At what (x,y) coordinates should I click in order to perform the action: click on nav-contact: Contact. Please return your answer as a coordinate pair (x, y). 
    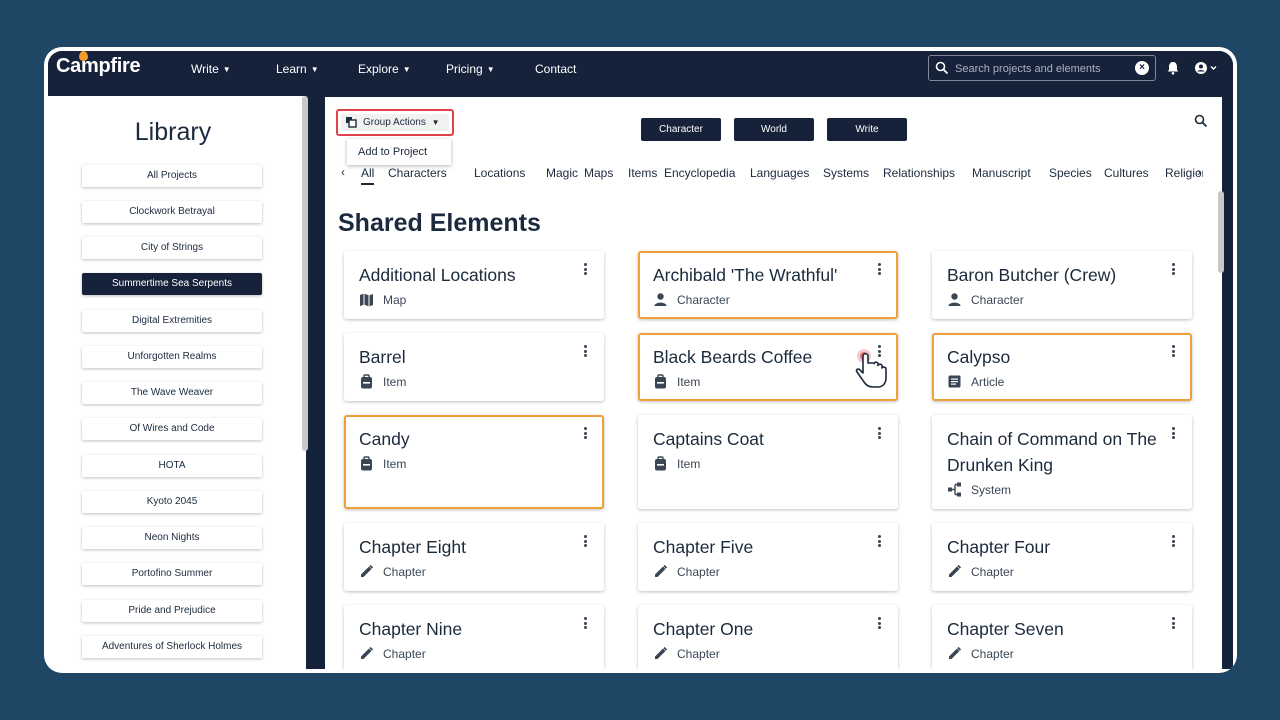
    Looking at the image, I should click on (555, 69).